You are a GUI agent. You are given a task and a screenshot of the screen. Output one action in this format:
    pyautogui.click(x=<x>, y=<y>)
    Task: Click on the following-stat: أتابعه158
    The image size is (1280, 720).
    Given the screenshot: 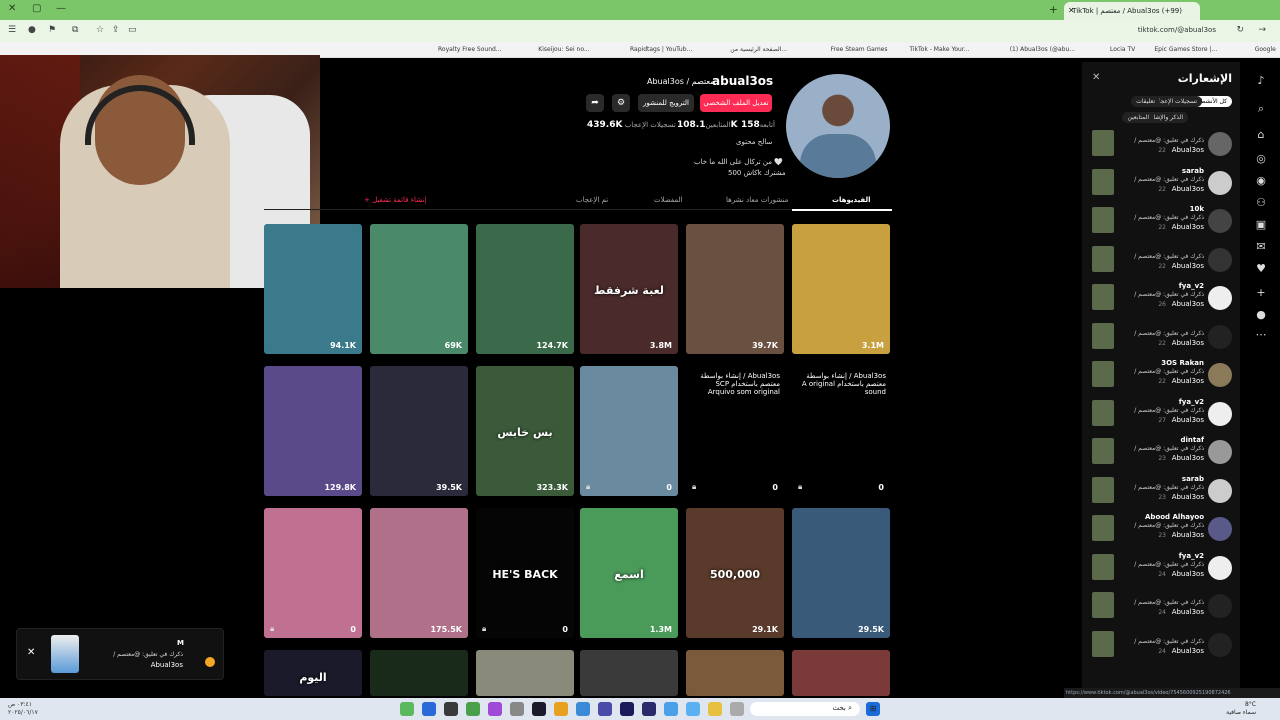 What is the action you would take?
    pyautogui.click(x=756, y=125)
    